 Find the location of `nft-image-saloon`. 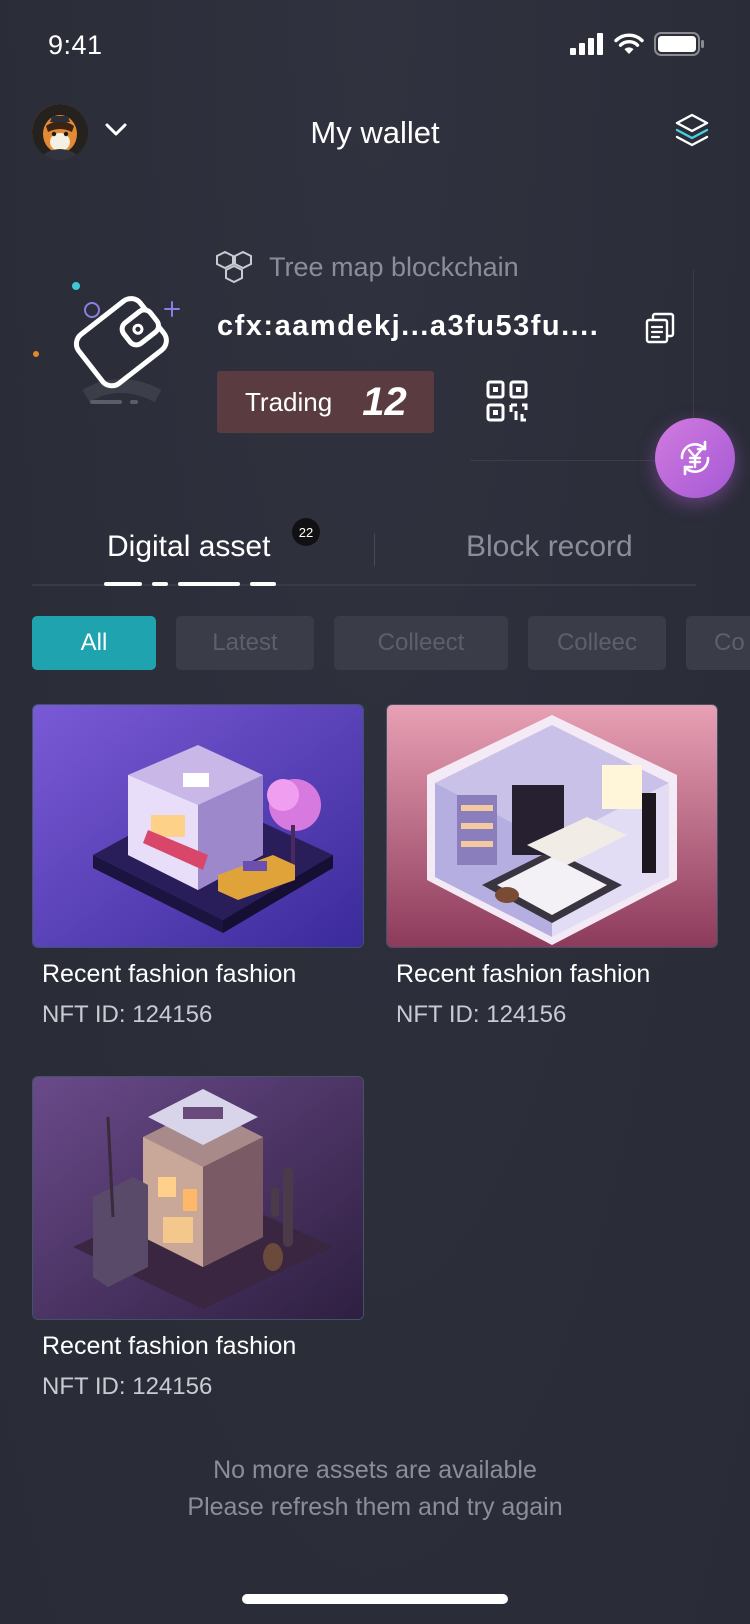

nft-image-saloon is located at coordinates (198, 1198).